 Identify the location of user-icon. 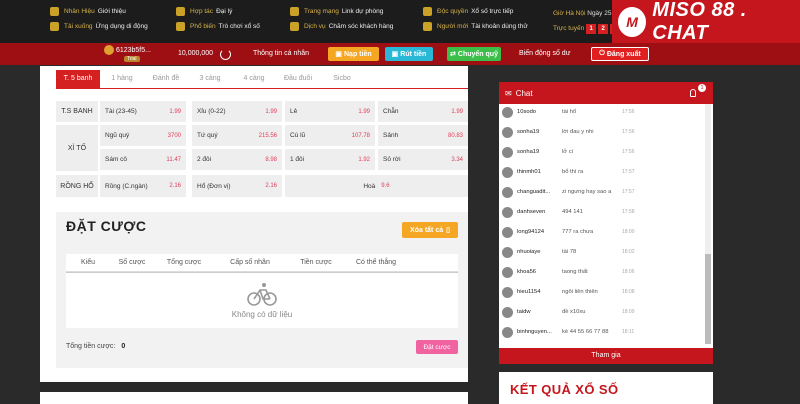
(427, 26).